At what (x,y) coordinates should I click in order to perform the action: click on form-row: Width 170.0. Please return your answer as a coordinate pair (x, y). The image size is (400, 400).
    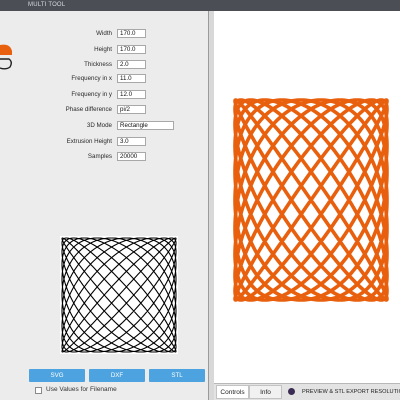
    Looking at the image, I should click on (104, 33).